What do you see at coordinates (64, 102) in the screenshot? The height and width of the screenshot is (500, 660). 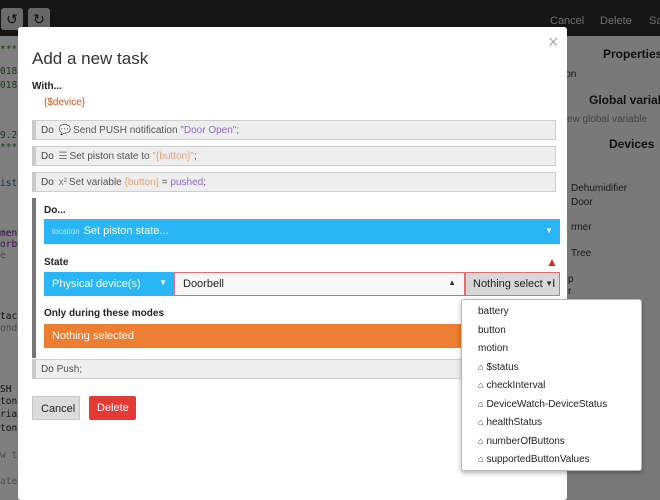 I see `device-variable: {$device}` at bounding box center [64, 102].